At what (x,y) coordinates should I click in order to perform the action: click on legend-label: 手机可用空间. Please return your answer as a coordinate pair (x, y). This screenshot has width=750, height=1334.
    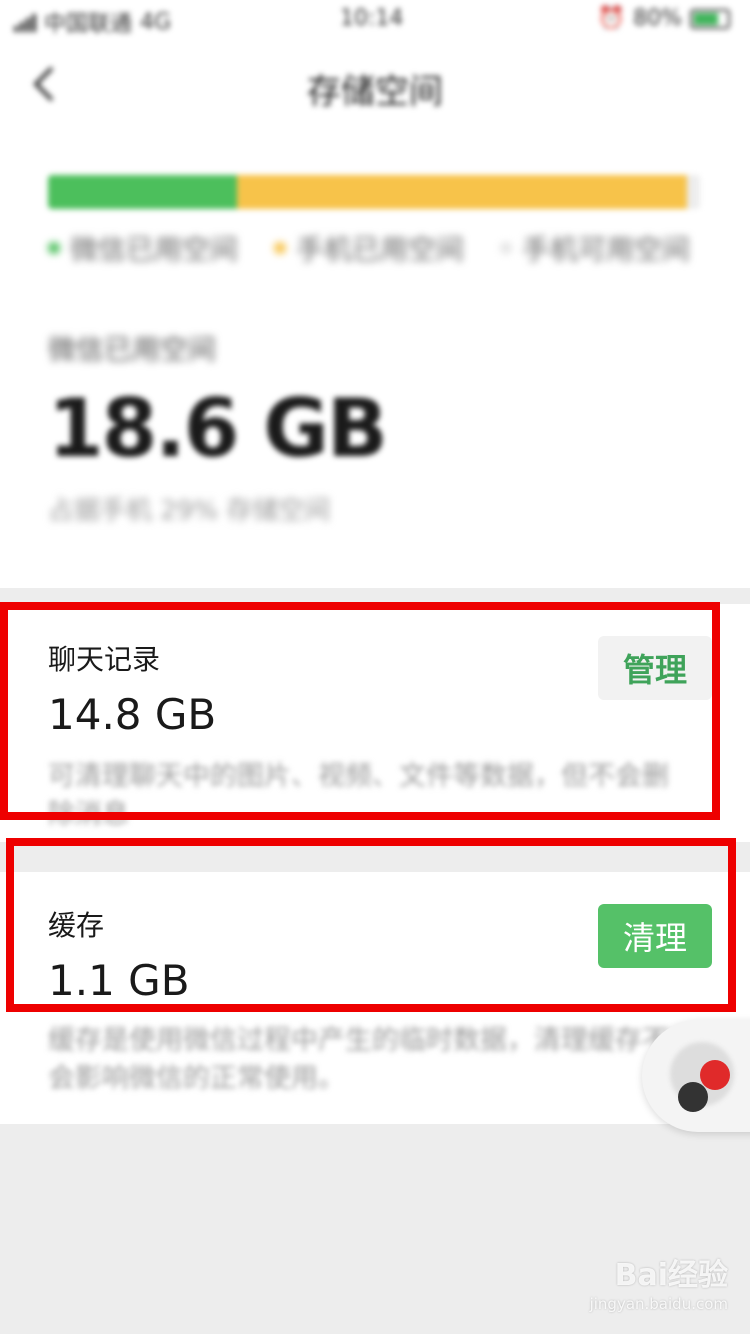
    Looking at the image, I should click on (606, 249).